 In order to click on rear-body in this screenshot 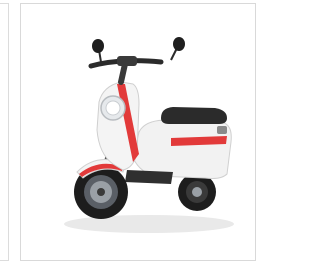, I will do `click(182, 149)`.